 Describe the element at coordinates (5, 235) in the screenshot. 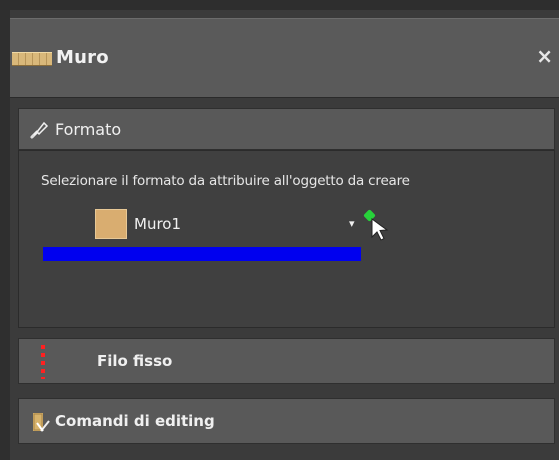

I see `left-border` at that location.